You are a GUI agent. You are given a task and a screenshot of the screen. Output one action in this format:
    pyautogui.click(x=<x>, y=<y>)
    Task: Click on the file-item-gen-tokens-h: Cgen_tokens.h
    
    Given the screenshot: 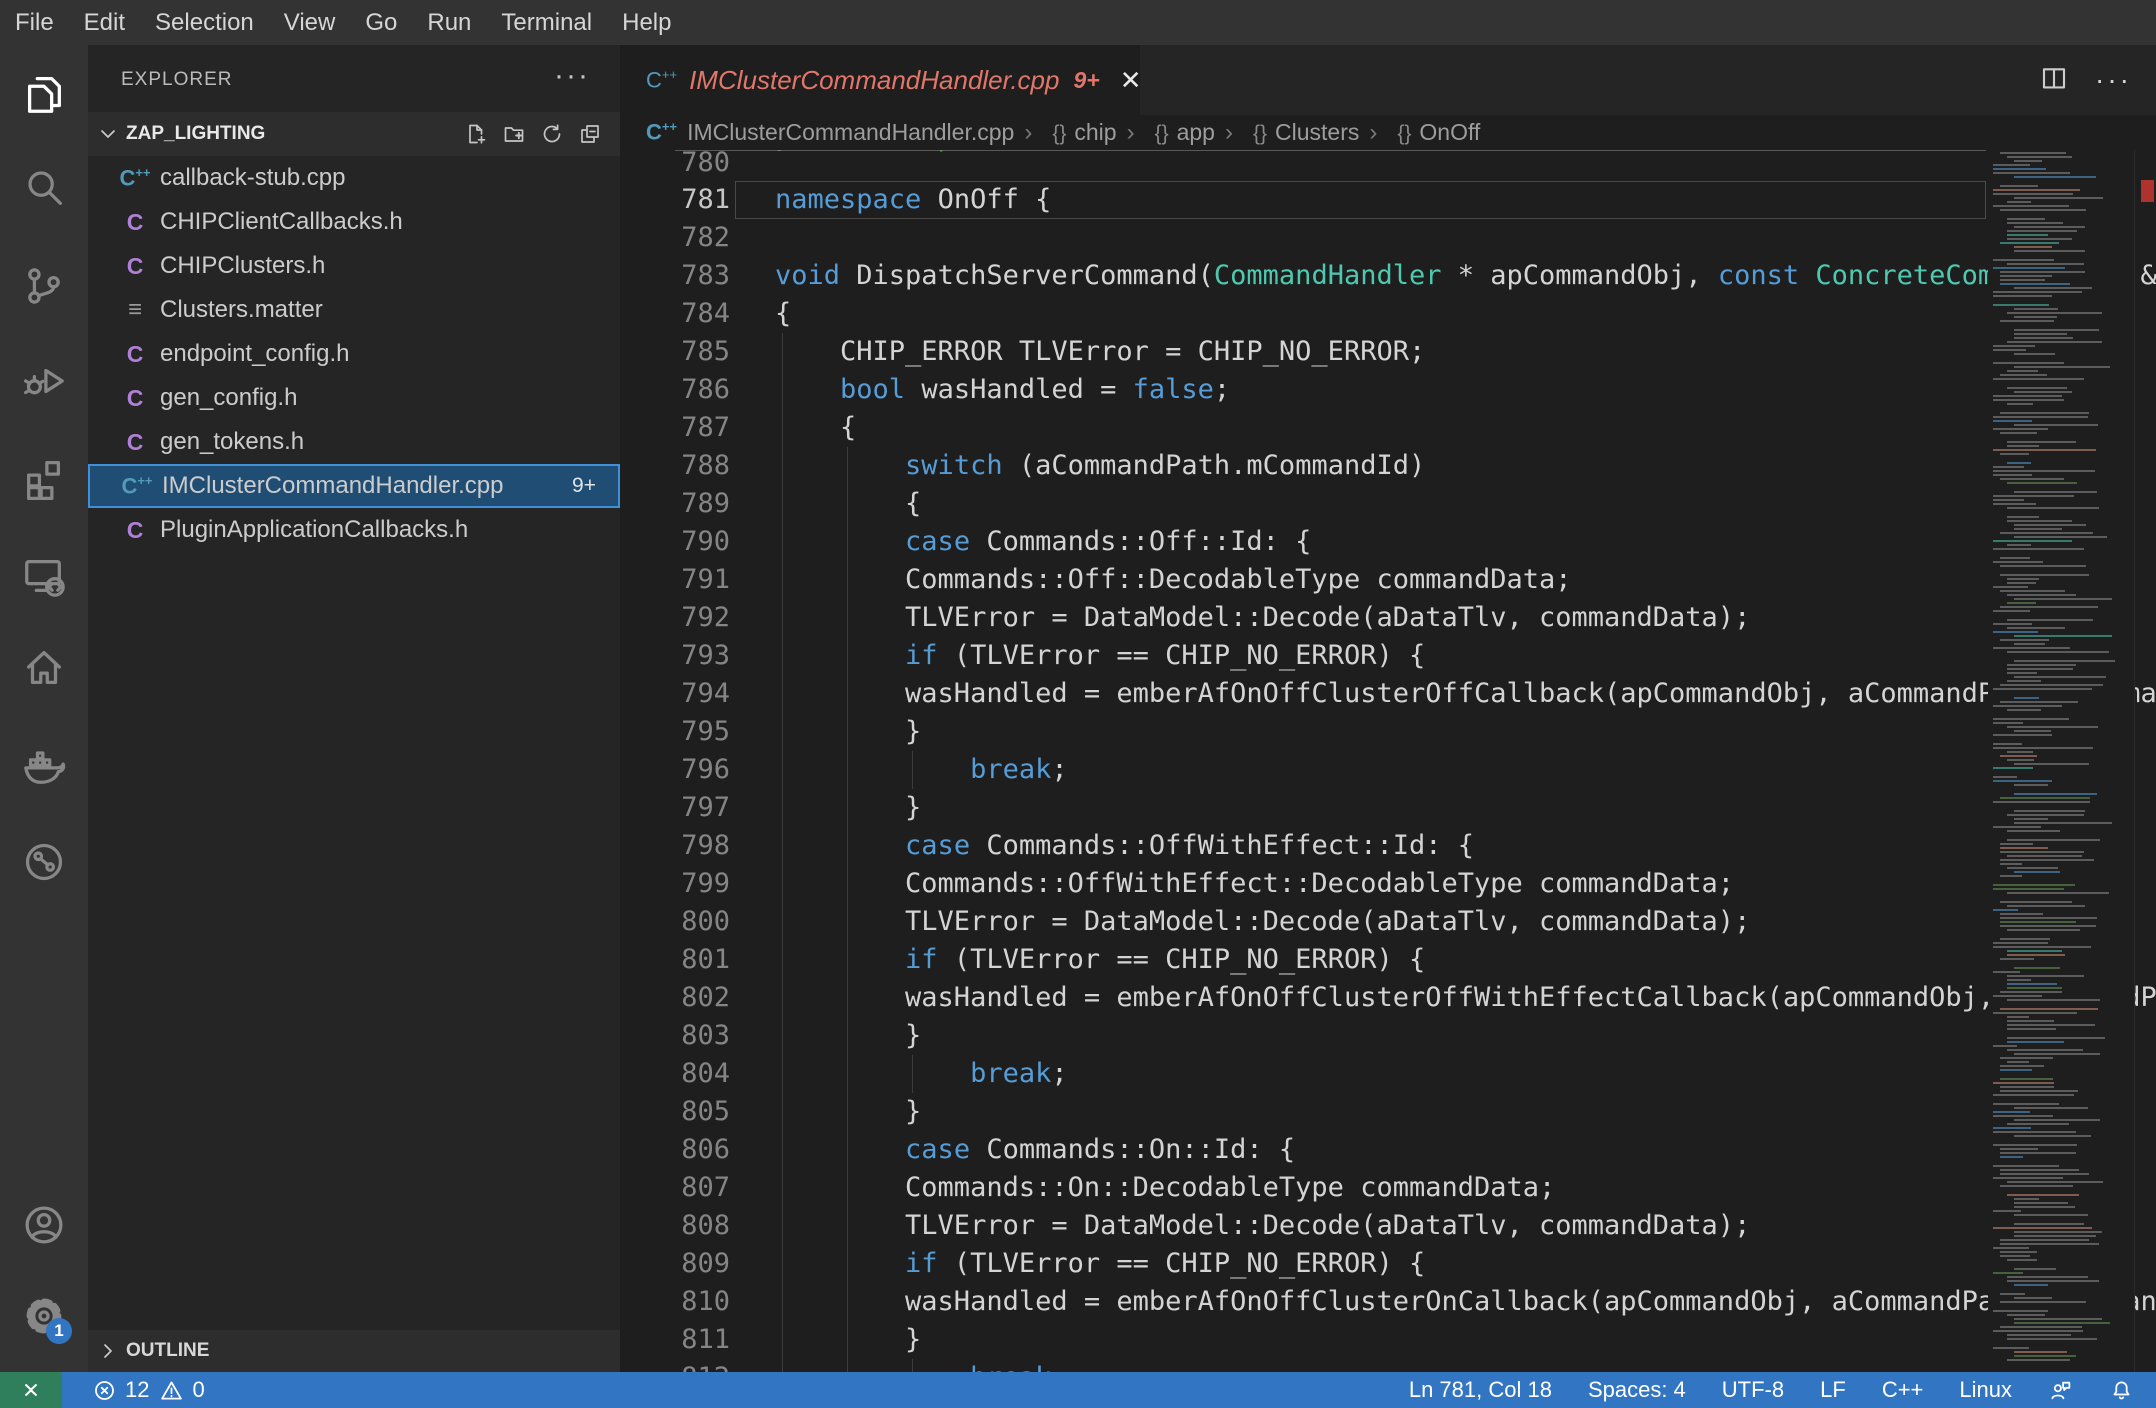 What is the action you would take?
    pyautogui.click(x=354, y=442)
    